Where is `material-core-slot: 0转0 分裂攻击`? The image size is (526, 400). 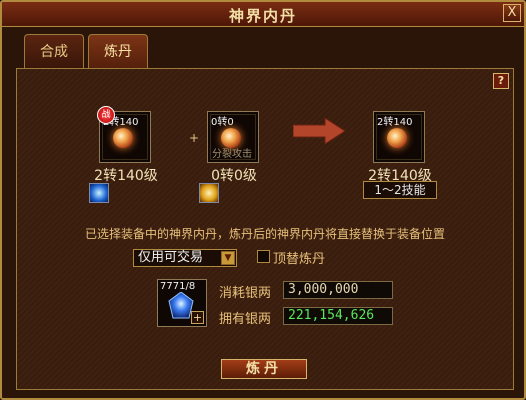 material-core-slot: 0转0 分裂攻击 is located at coordinates (233, 137).